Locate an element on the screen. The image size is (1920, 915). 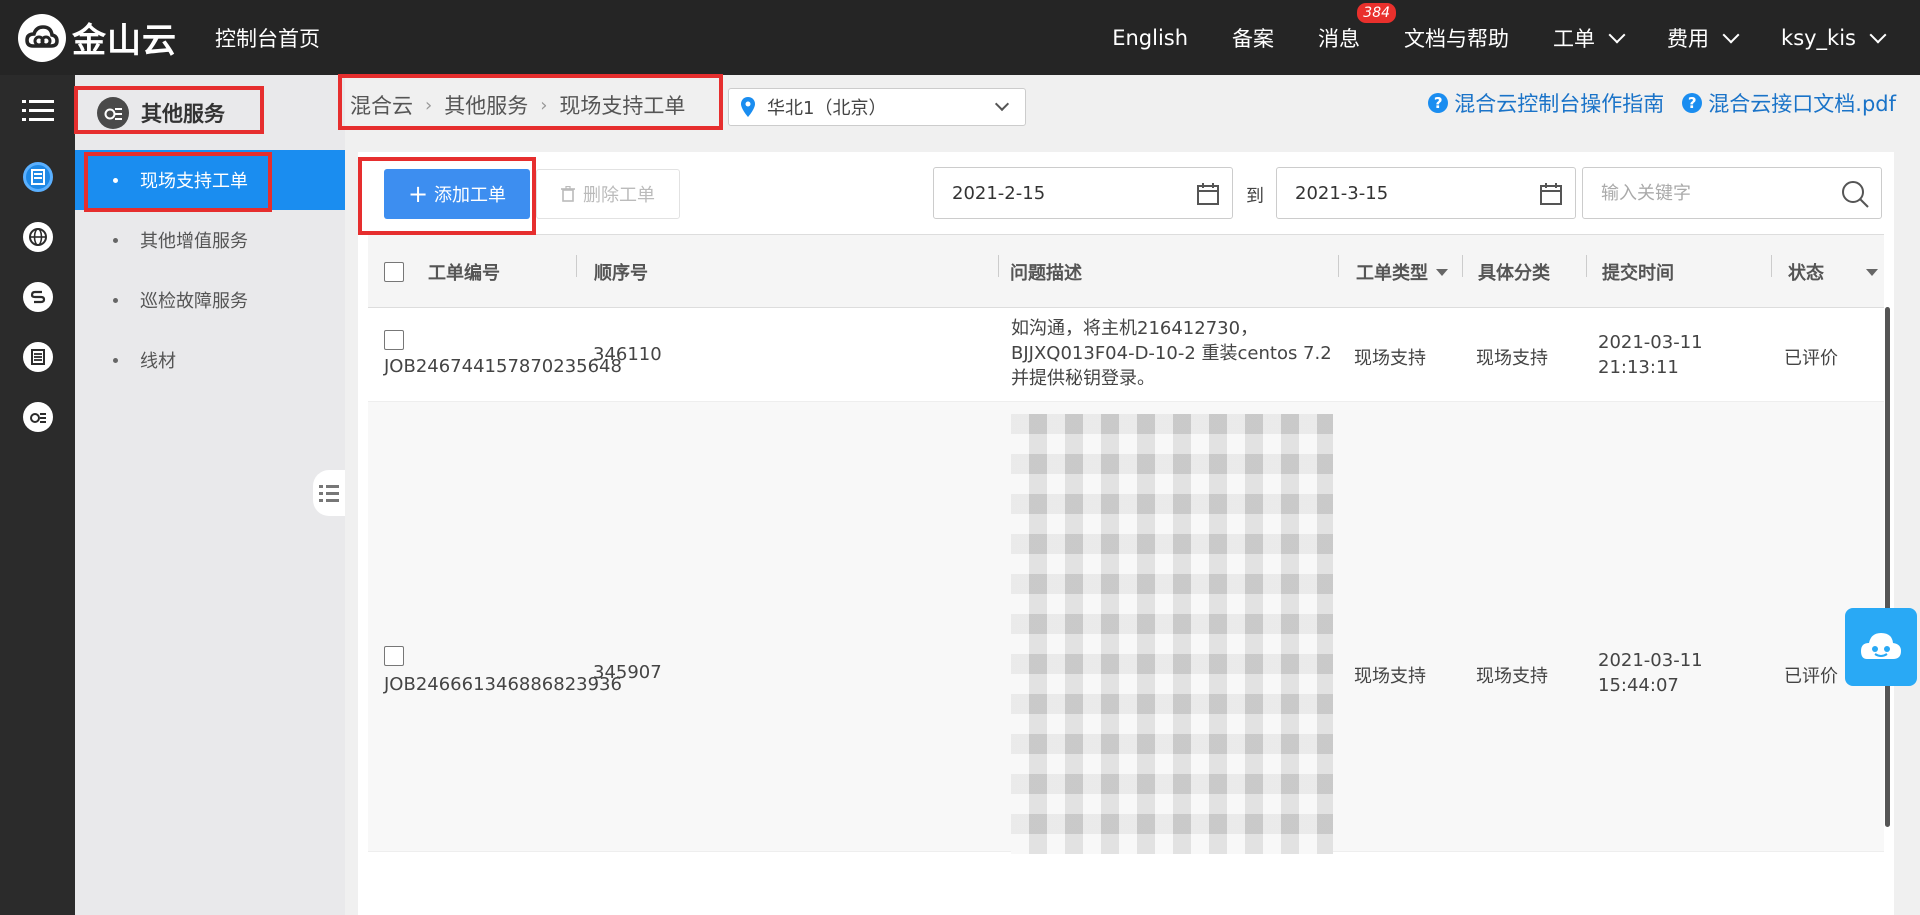
breadcrumb-item: 混合云 is located at coordinates (381, 105).